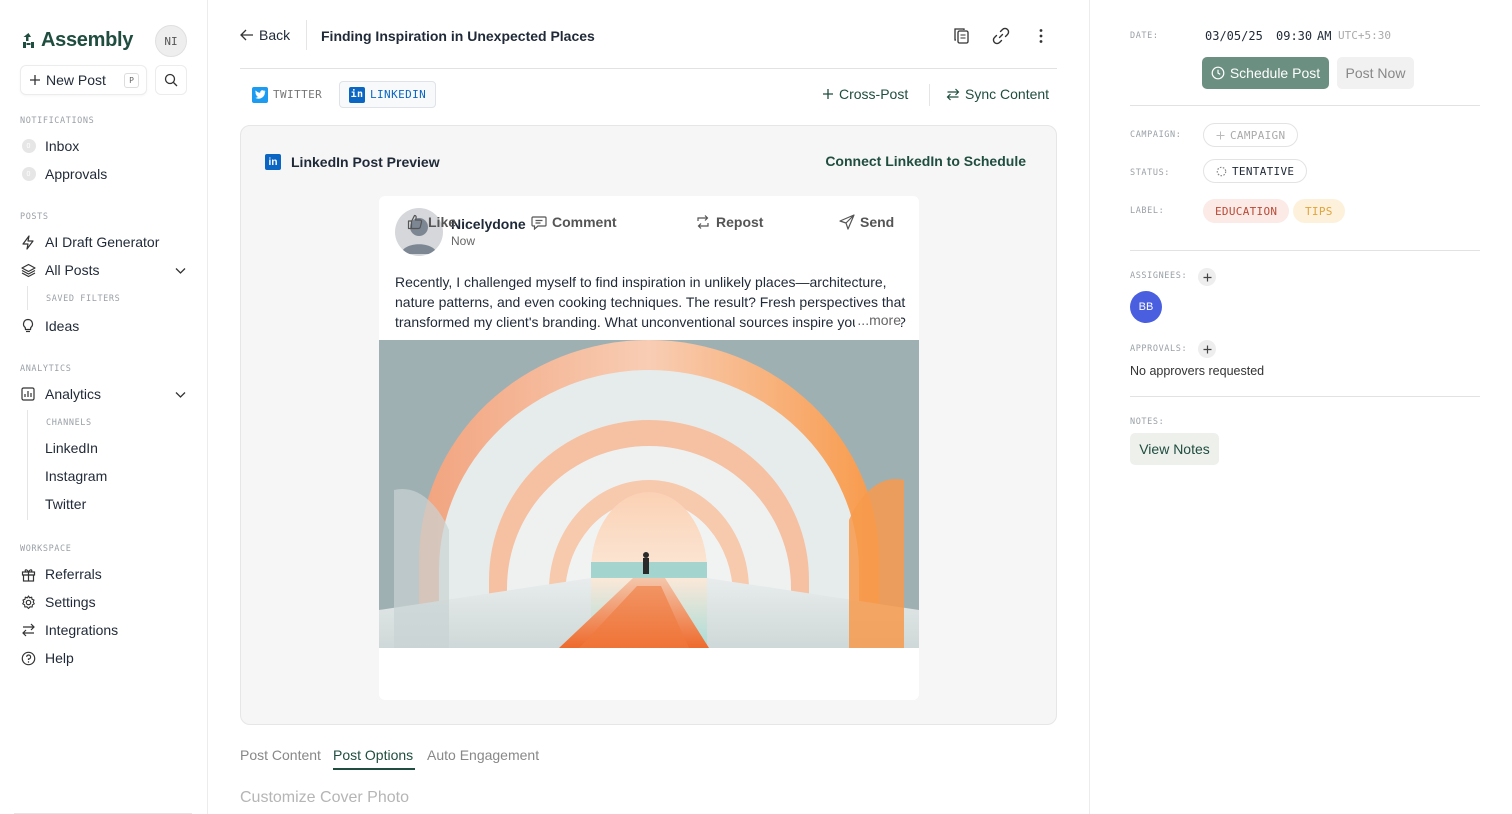 Image resolution: width=1512 pixels, height=814 pixels. Describe the element at coordinates (703, 222) in the screenshot. I see `repost-icon` at that location.